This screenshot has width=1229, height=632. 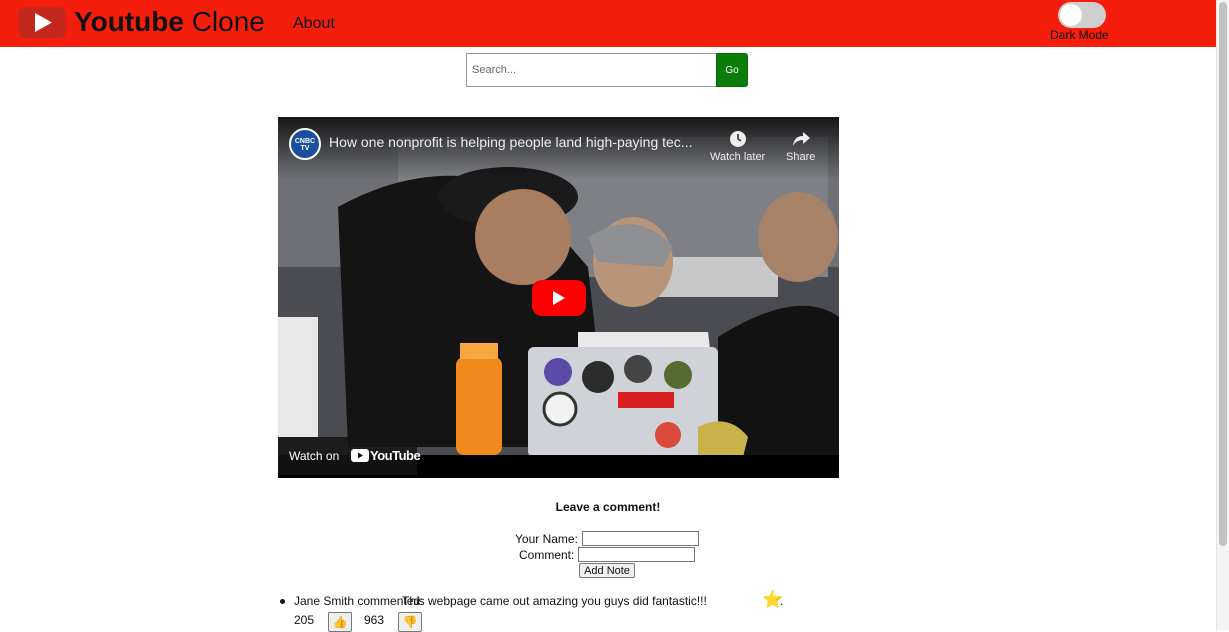 I want to click on comment-heading: Leave a comment!, so click(x=608, y=507).